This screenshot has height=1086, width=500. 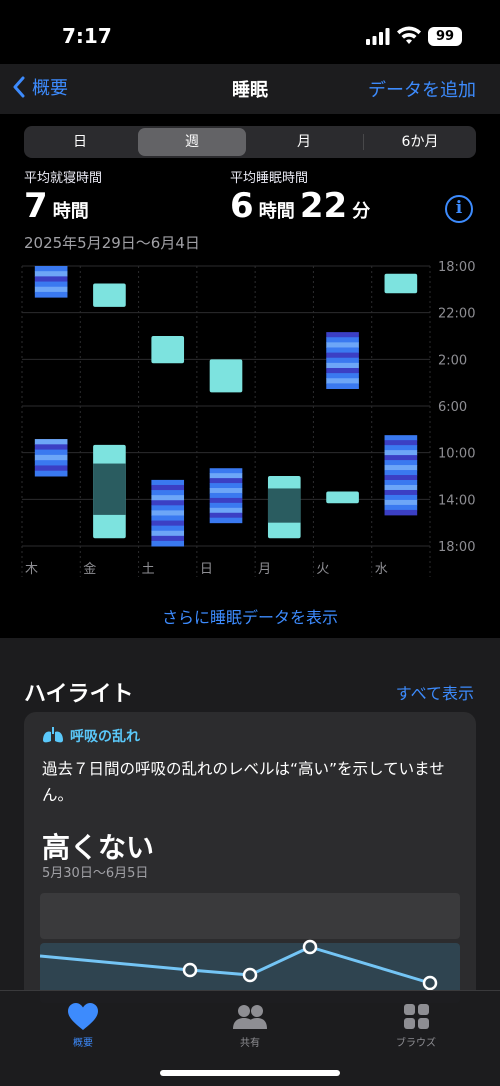 I want to click on avg-sleep-hours: 6, so click(x=242, y=206).